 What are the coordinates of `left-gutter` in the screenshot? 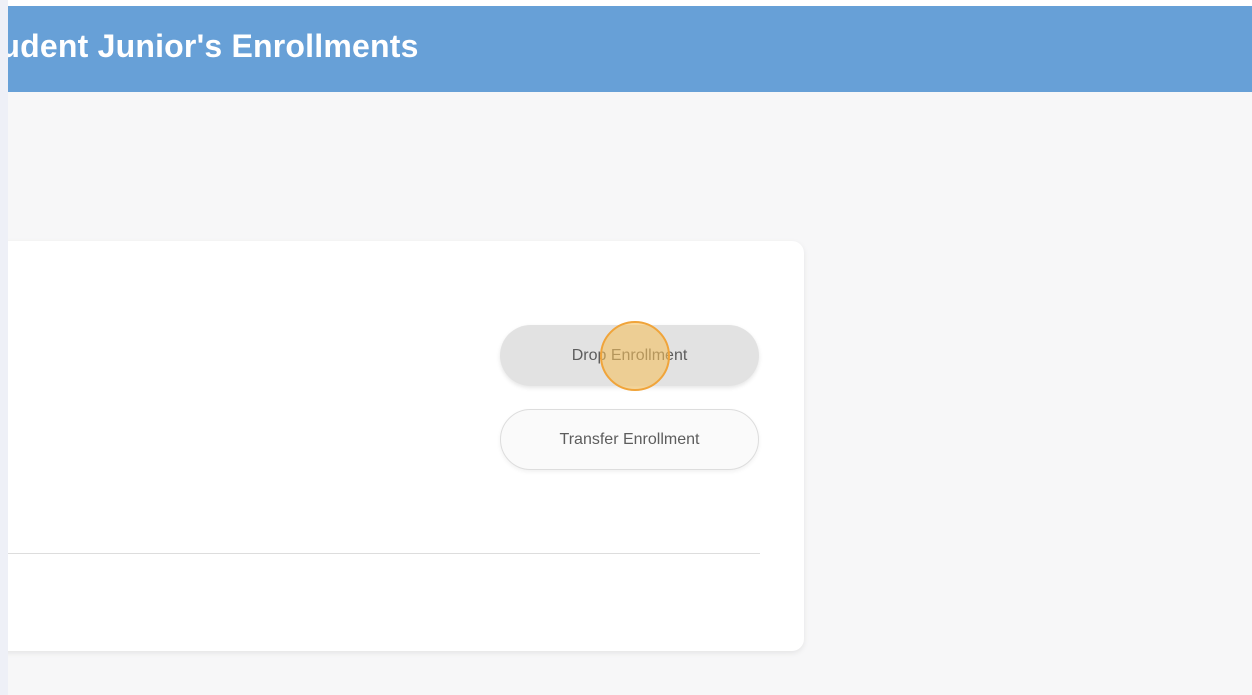 It's located at (4, 347).